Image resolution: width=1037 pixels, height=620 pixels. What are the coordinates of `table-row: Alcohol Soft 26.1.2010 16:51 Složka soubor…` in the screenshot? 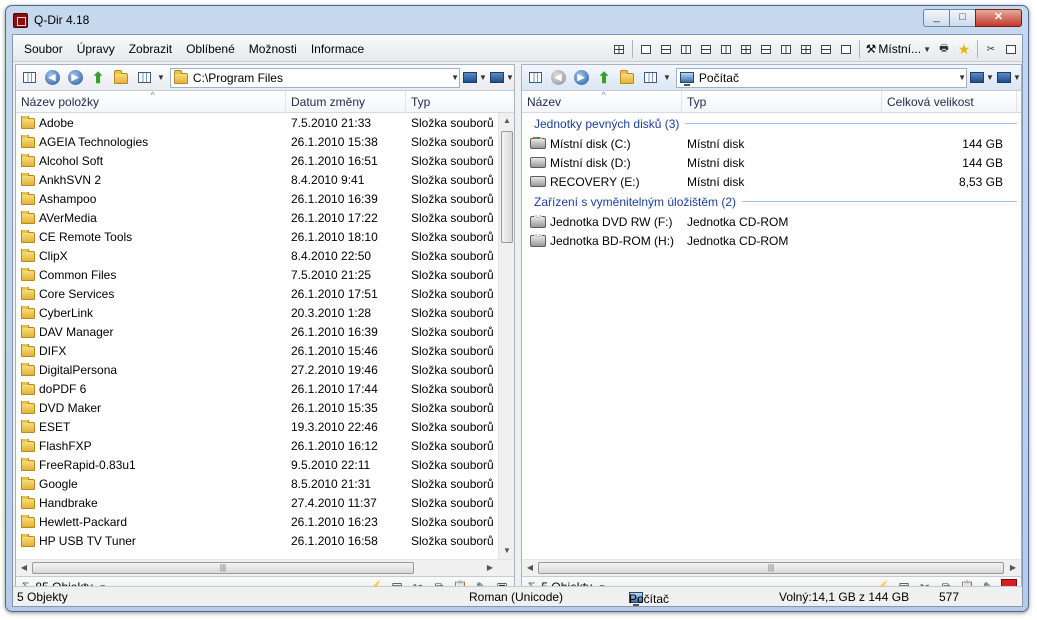 It's located at (257, 160).